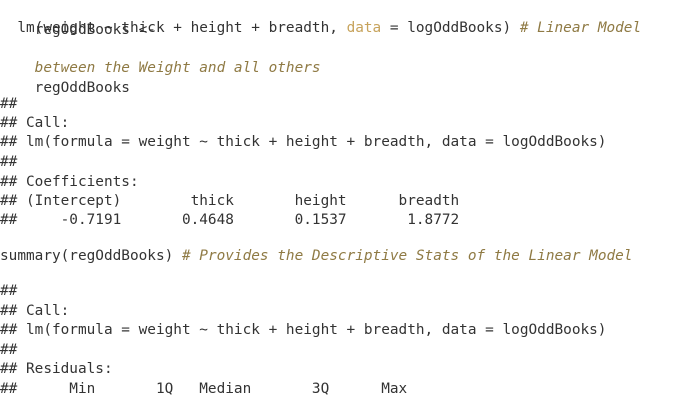  Describe the element at coordinates (82, 88) in the screenshot. I see `code-text: regOddBooks` at that location.